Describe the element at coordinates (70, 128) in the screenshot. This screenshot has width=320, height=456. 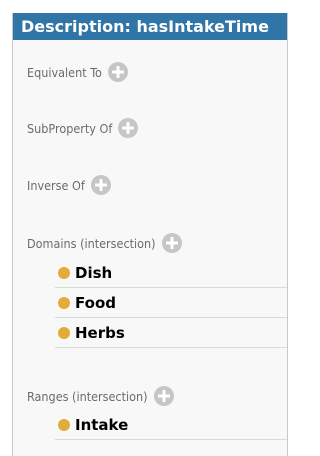
I see `section-label: SubProperty Of` at that location.